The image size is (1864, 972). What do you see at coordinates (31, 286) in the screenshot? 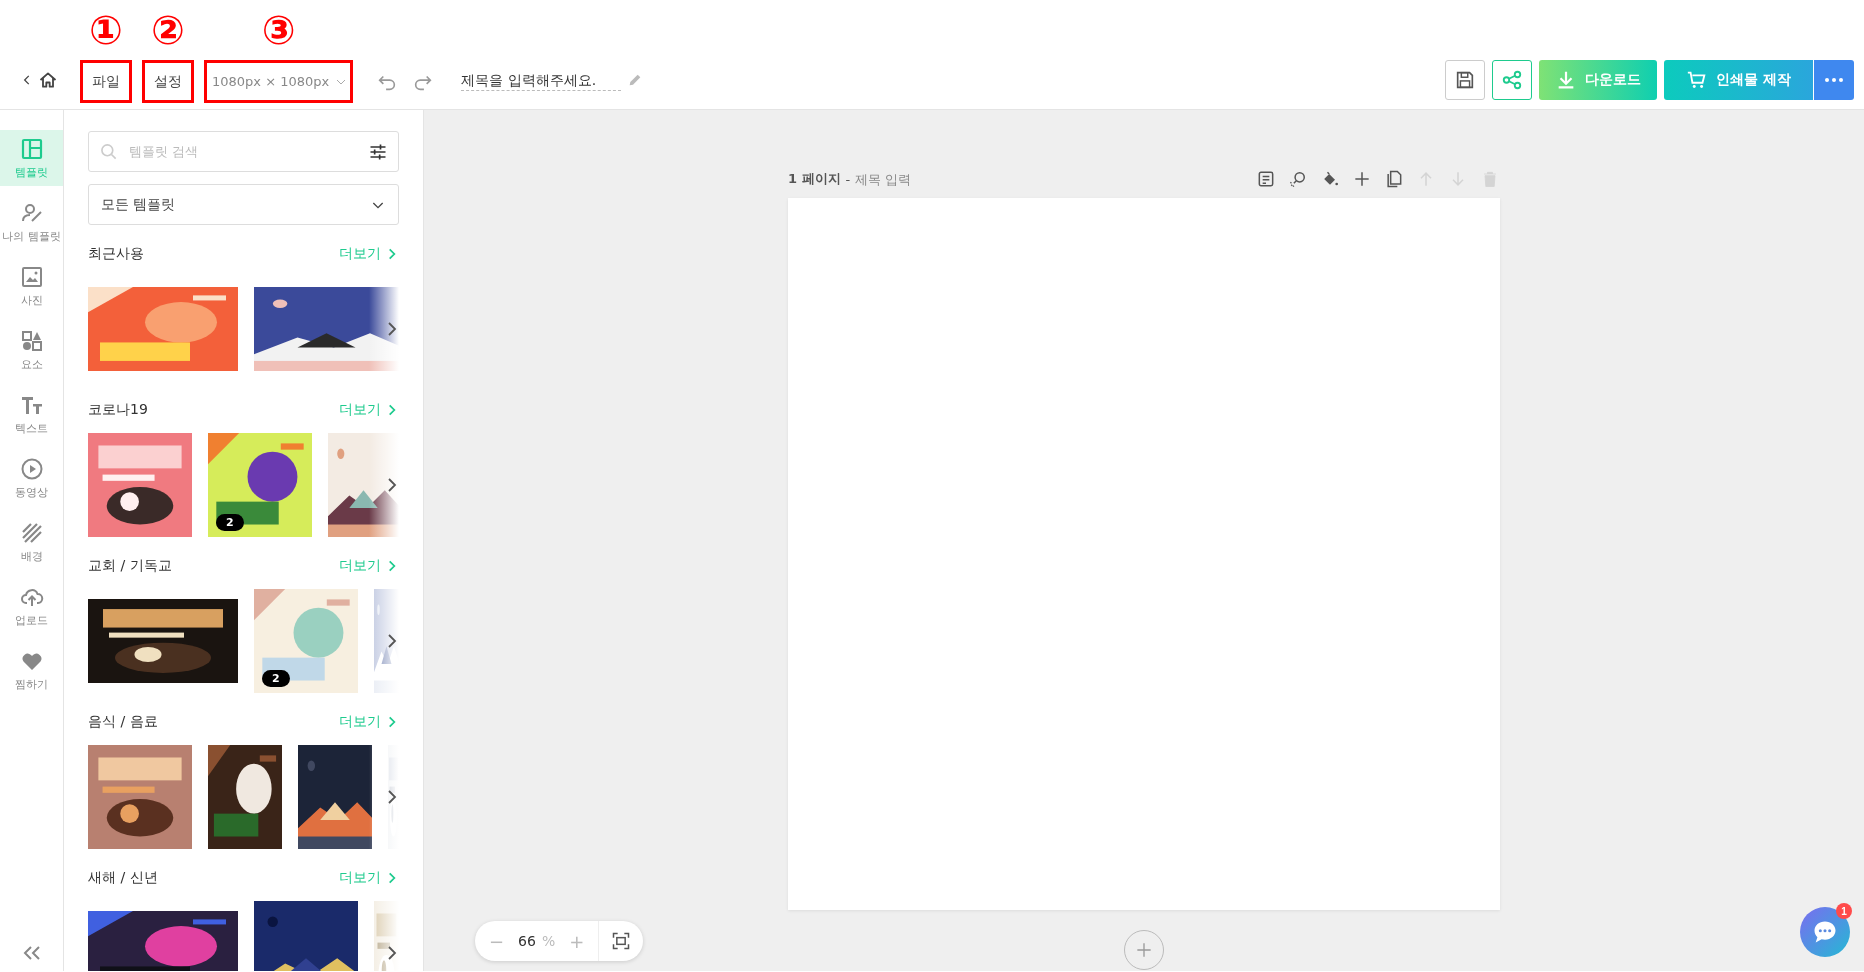
I see `sidebar-item: 사진` at bounding box center [31, 286].